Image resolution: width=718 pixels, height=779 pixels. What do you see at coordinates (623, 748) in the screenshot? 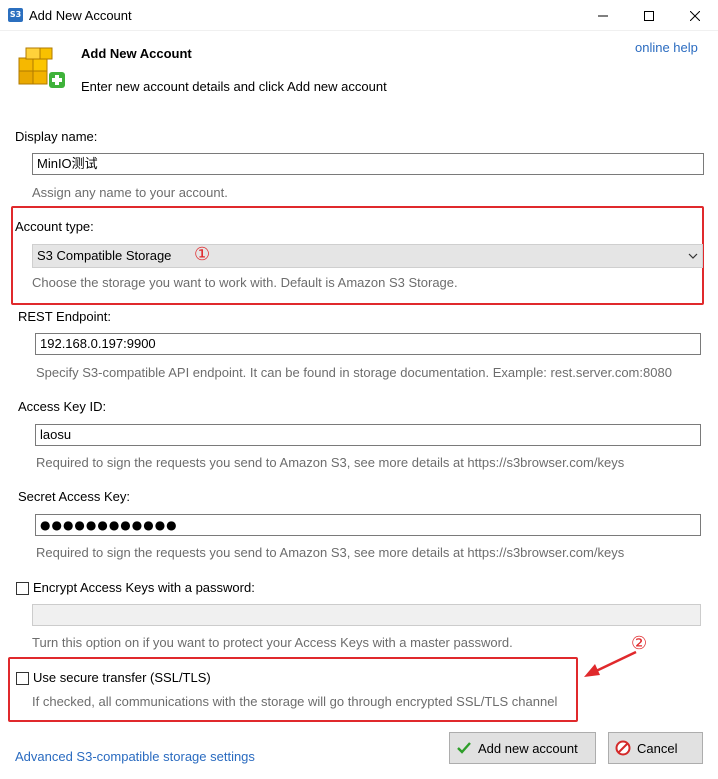
I see `cancel-icon` at bounding box center [623, 748].